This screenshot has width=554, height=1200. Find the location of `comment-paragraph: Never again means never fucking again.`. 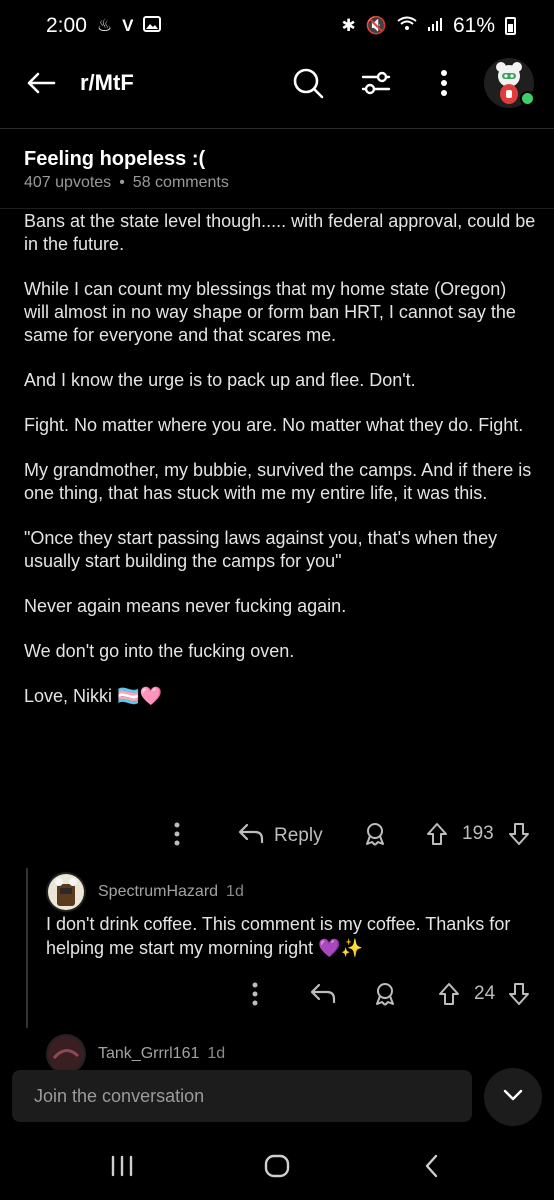

comment-paragraph: Never again means never fucking again. is located at coordinates (185, 606).